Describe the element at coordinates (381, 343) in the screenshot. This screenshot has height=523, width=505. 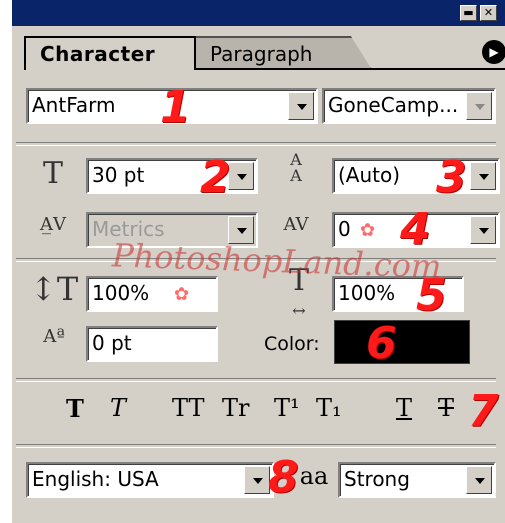
I see `annotation-number: 6` at that location.